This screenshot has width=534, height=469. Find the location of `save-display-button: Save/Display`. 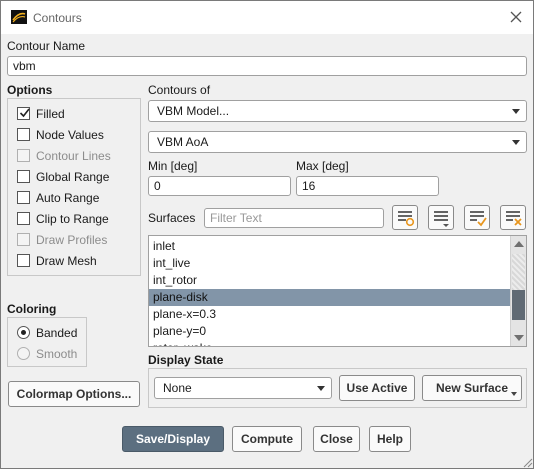

save-display-button: Save/Display is located at coordinates (173, 439).